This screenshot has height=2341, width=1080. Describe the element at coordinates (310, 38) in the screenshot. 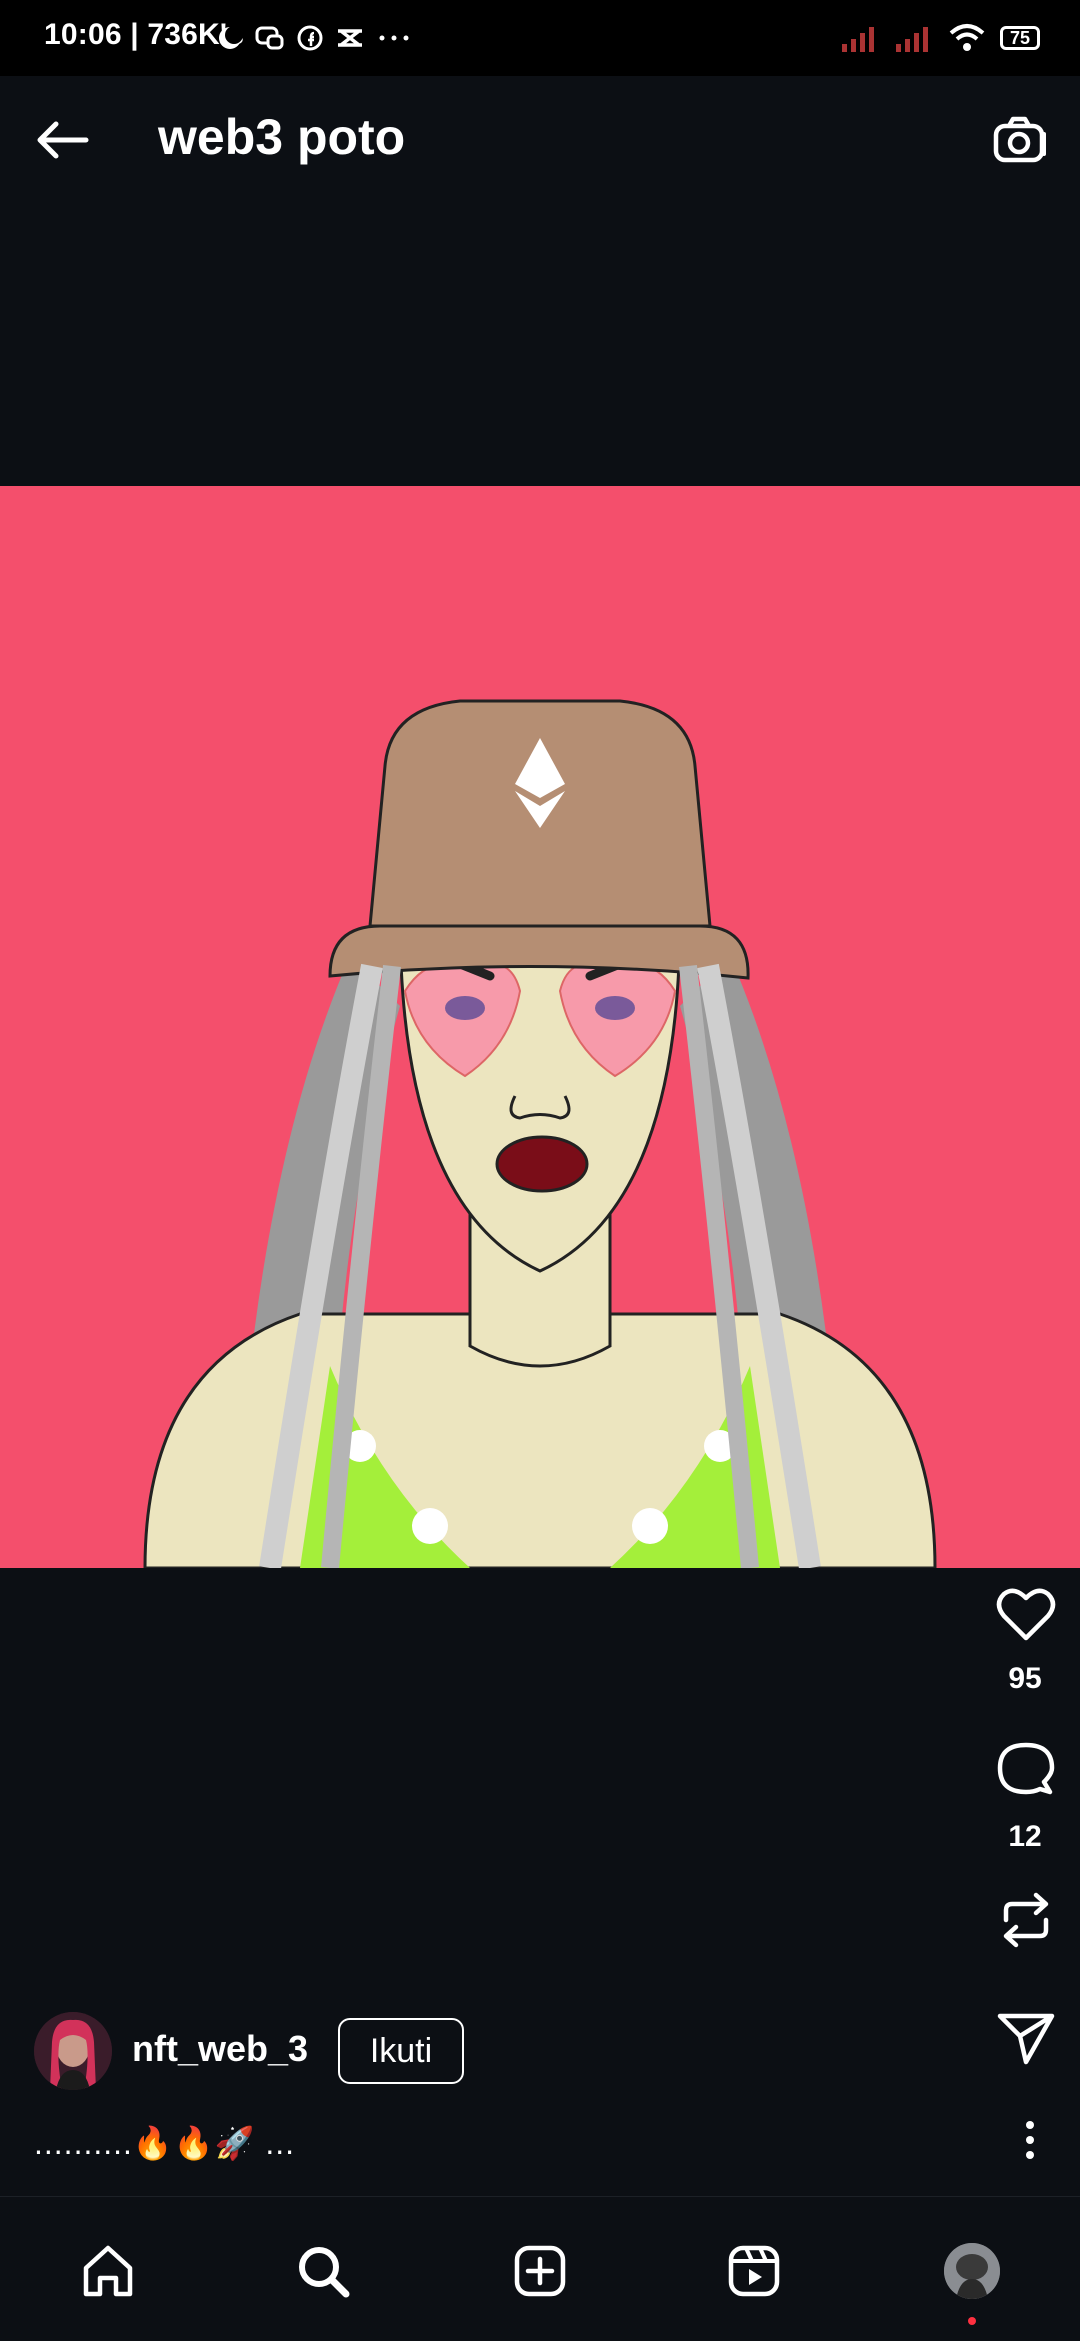

I see `facebook-icon` at that location.